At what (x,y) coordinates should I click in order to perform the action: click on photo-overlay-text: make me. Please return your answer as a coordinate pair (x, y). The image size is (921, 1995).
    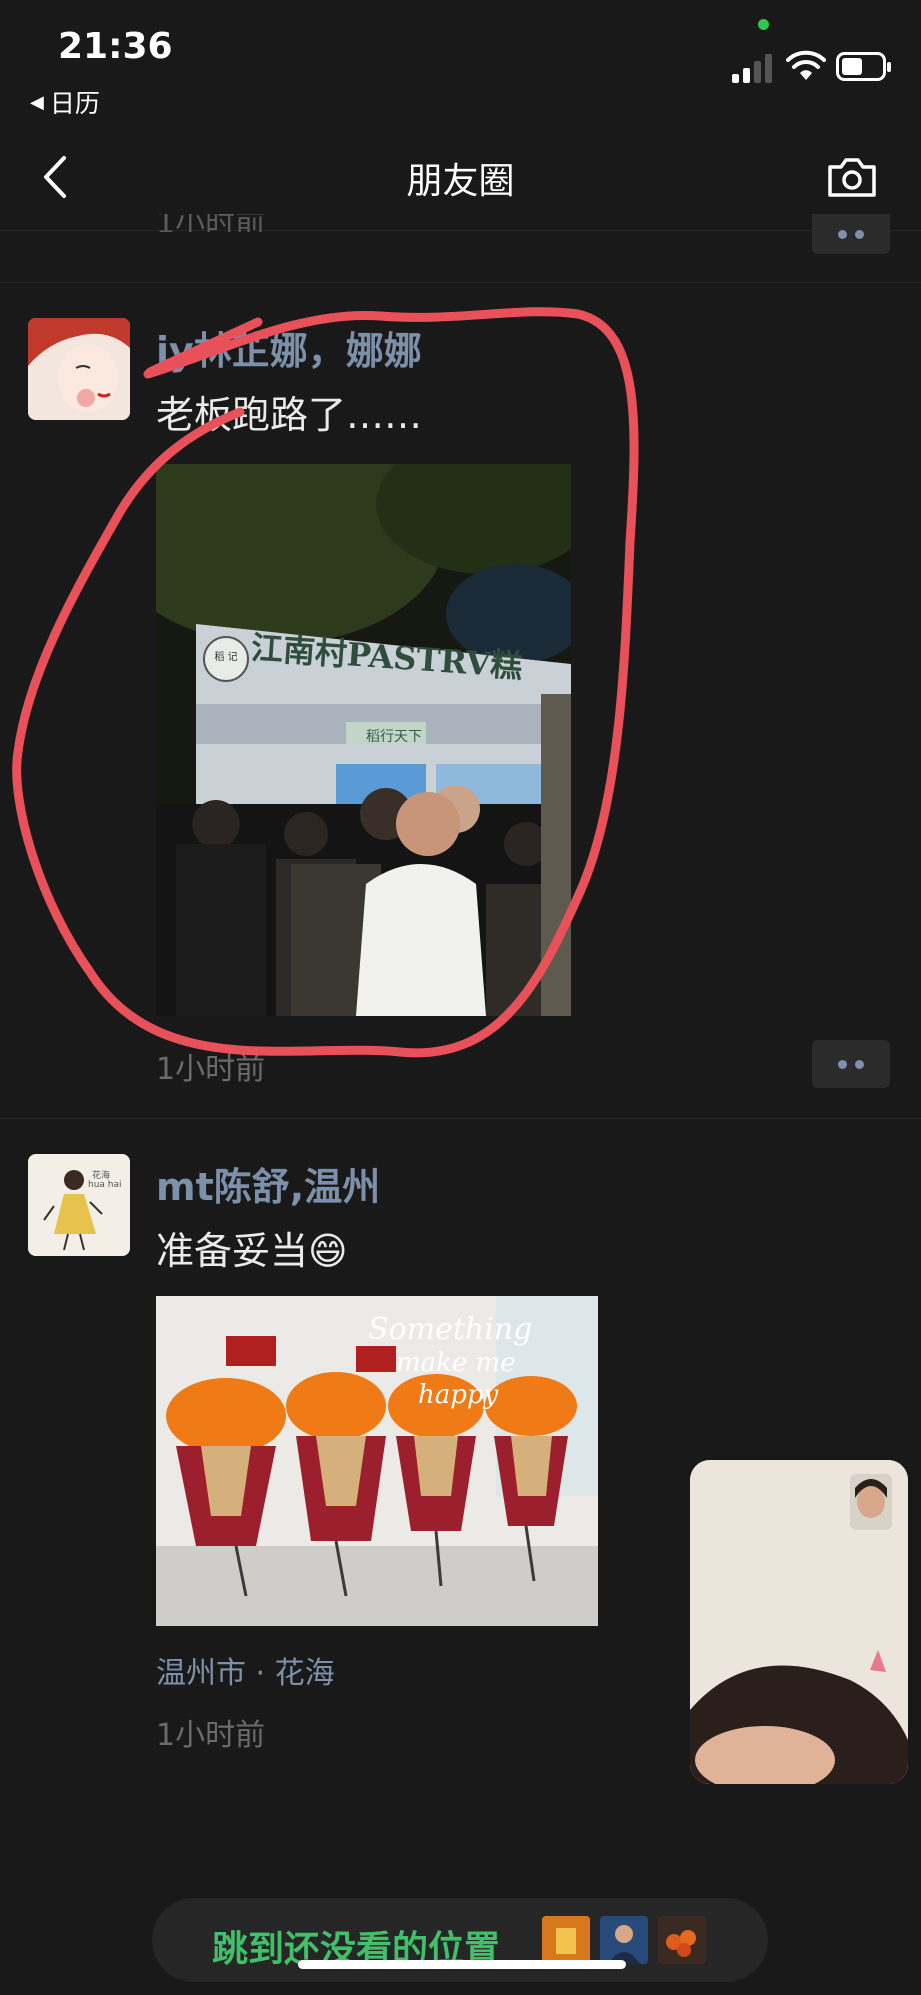
    Looking at the image, I should click on (456, 1363).